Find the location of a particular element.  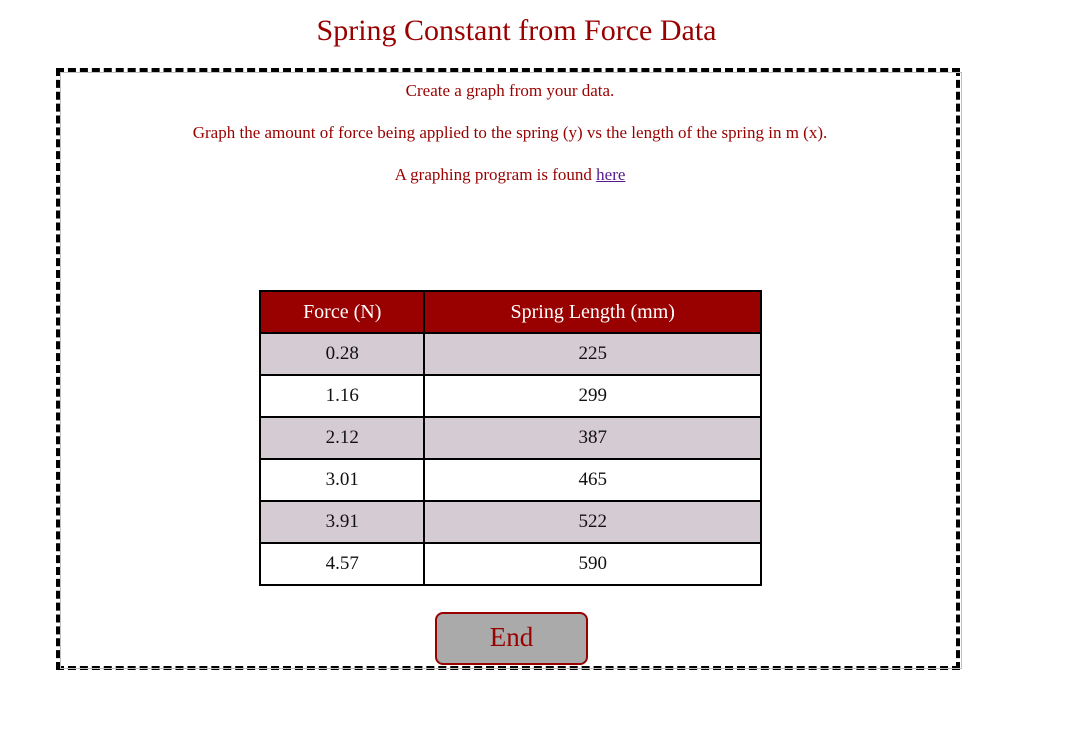

table-row: 1.16 299 is located at coordinates (510, 396).